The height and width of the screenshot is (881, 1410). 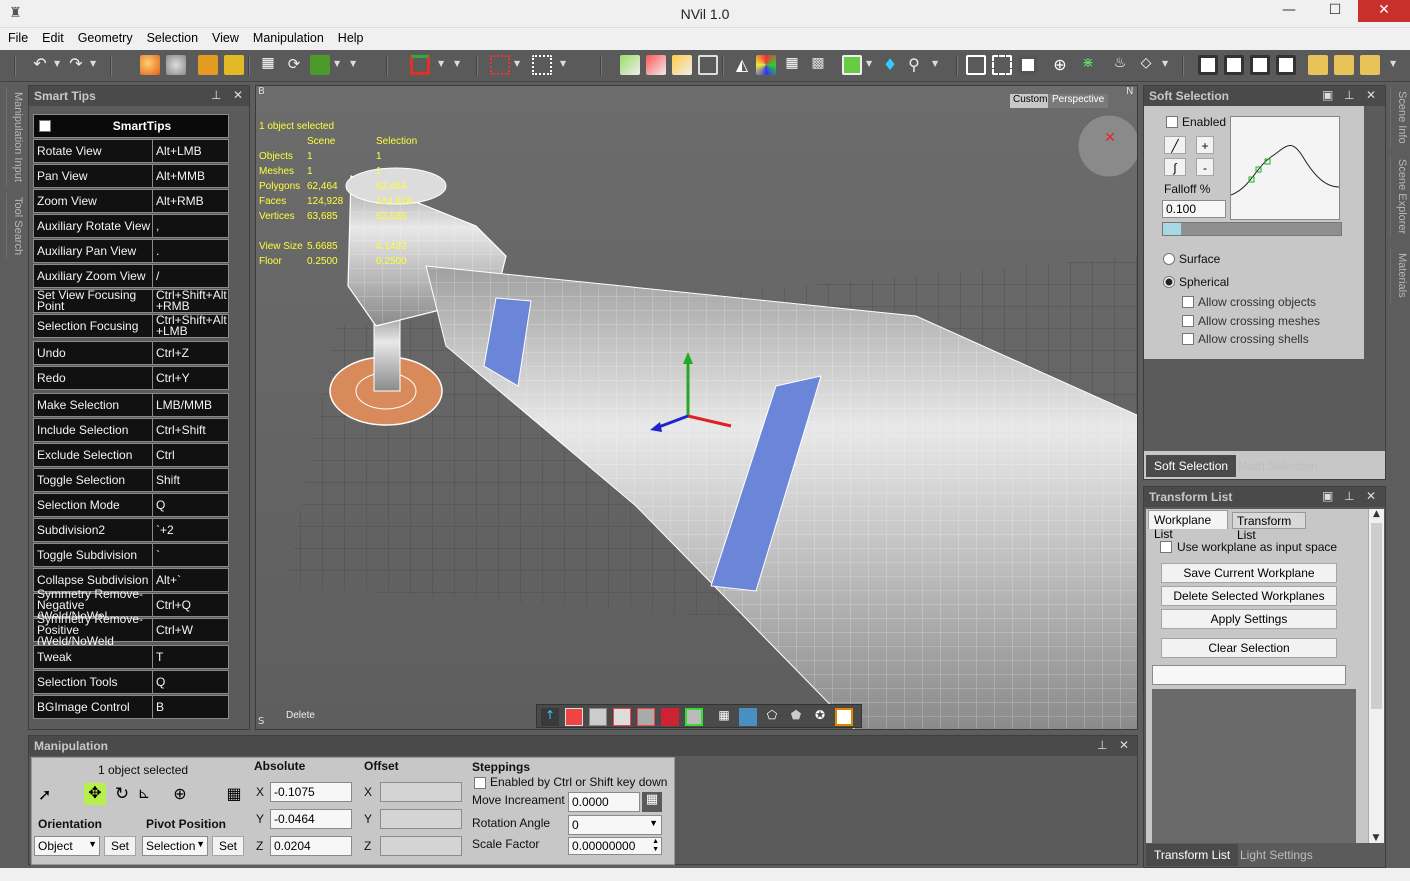 I want to click on terrain-dropdown-icon: ▼, so click(x=338, y=65).